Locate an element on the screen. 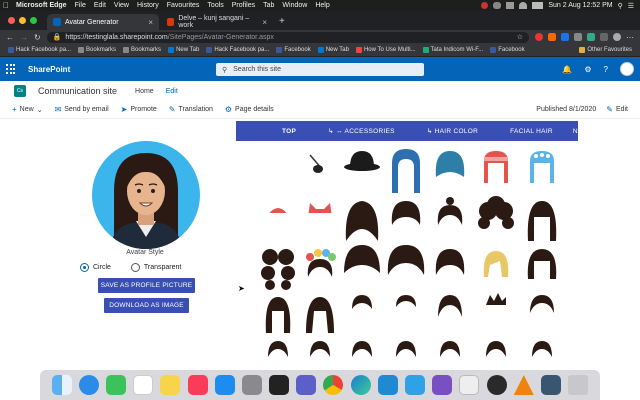 The height and width of the screenshot is (400, 640). tab-accessories: ↳ ↔ ACCESSORIES is located at coordinates (361, 131).